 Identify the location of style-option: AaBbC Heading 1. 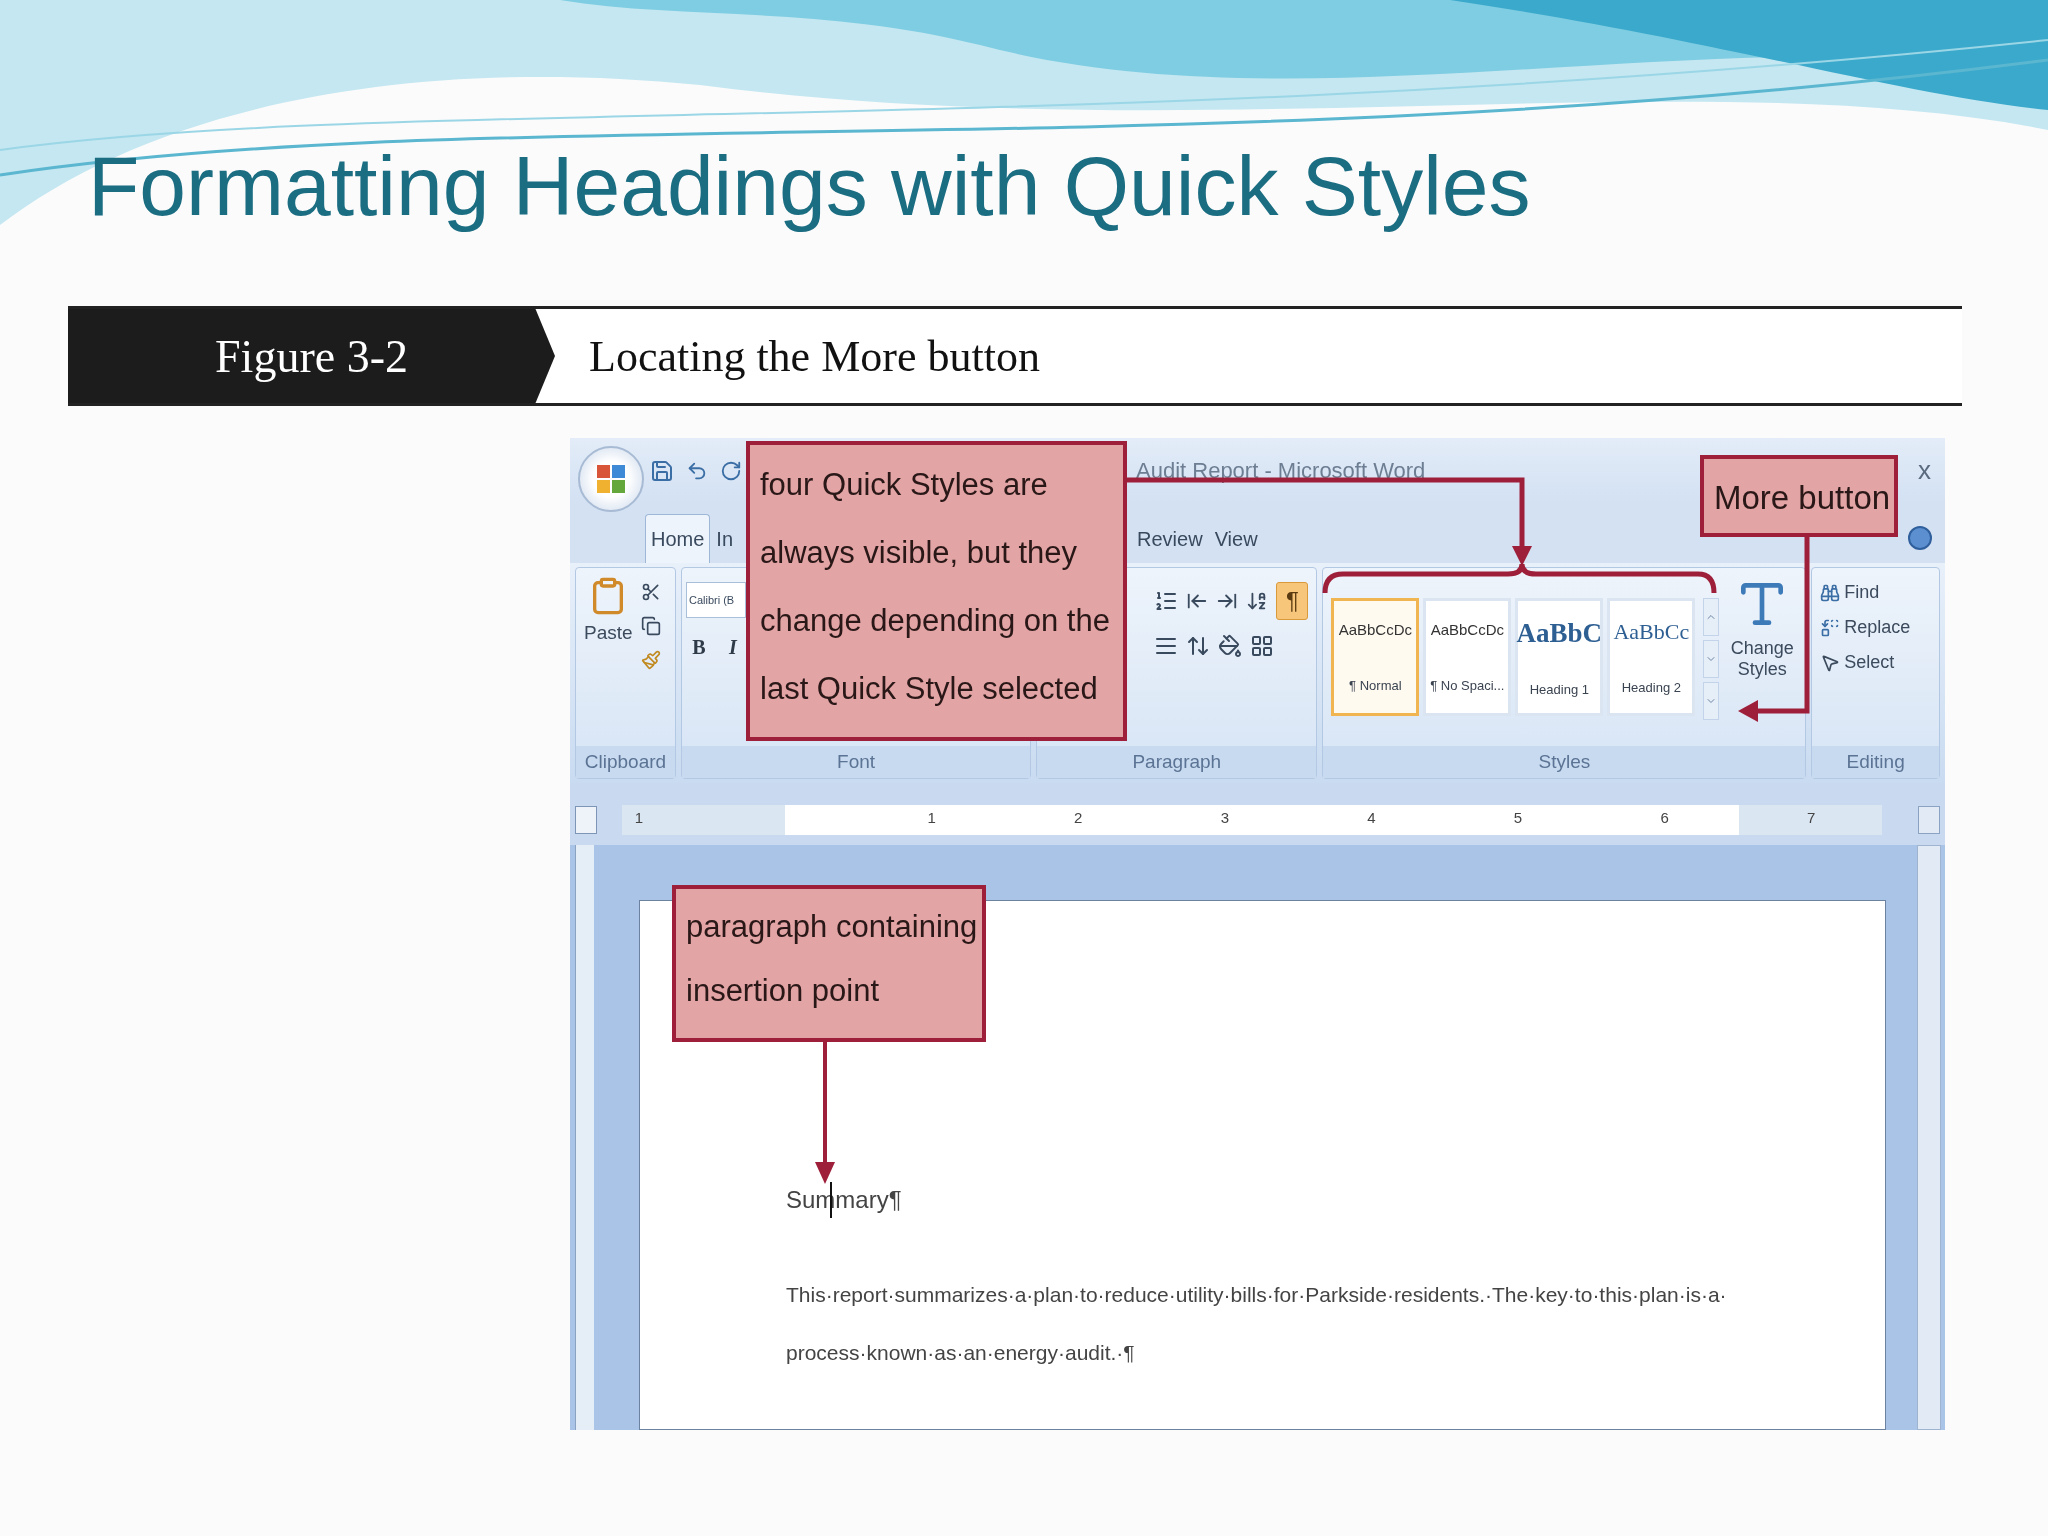
(1559, 657).